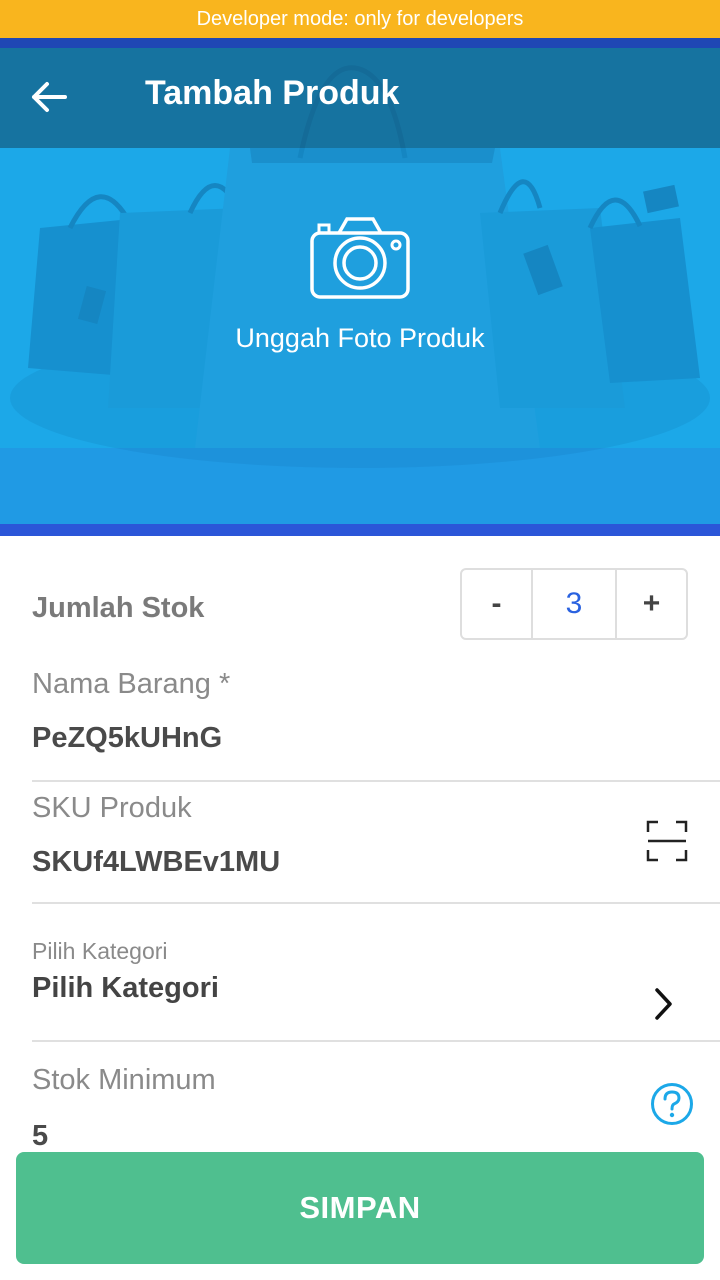  What do you see at coordinates (131, 684) in the screenshot?
I see `product-name-label: Nama Barang *` at bounding box center [131, 684].